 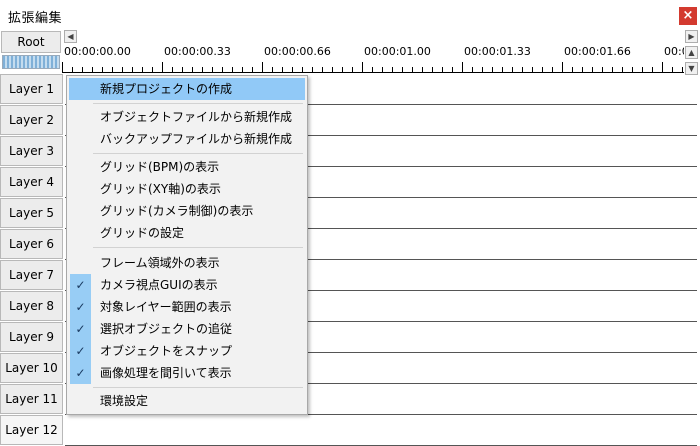 I want to click on menu-item-layer-range: ✓ 対象レイヤー範囲の表示, so click(x=187, y=307).